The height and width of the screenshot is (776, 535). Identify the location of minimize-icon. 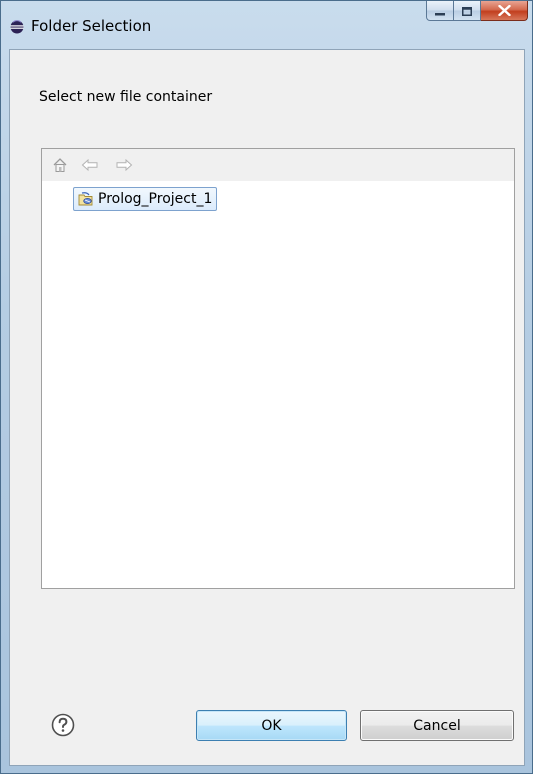
(440, 10).